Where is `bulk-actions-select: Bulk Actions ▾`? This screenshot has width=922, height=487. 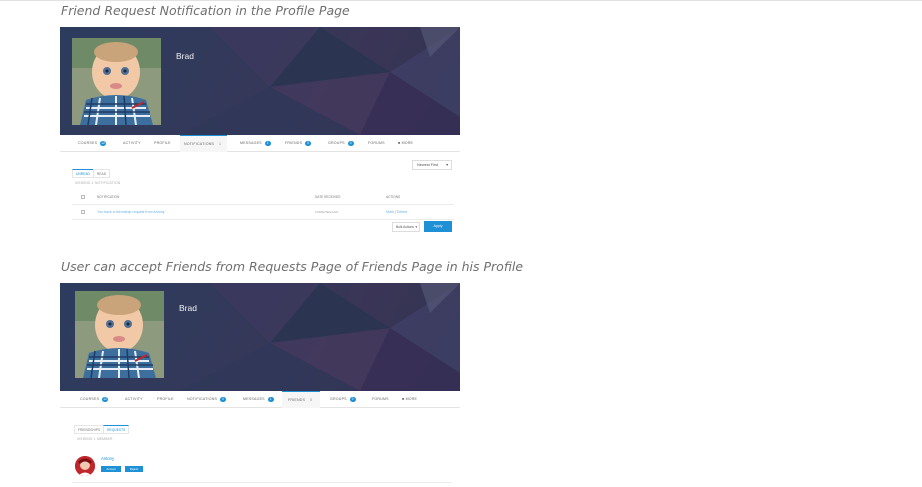
bulk-actions-select: Bulk Actions ▾ is located at coordinates (406, 227).